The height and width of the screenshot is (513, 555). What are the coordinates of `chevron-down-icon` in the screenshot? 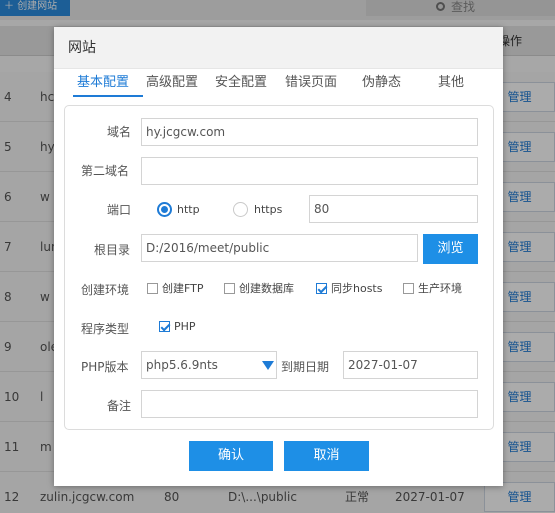 It's located at (268, 365).